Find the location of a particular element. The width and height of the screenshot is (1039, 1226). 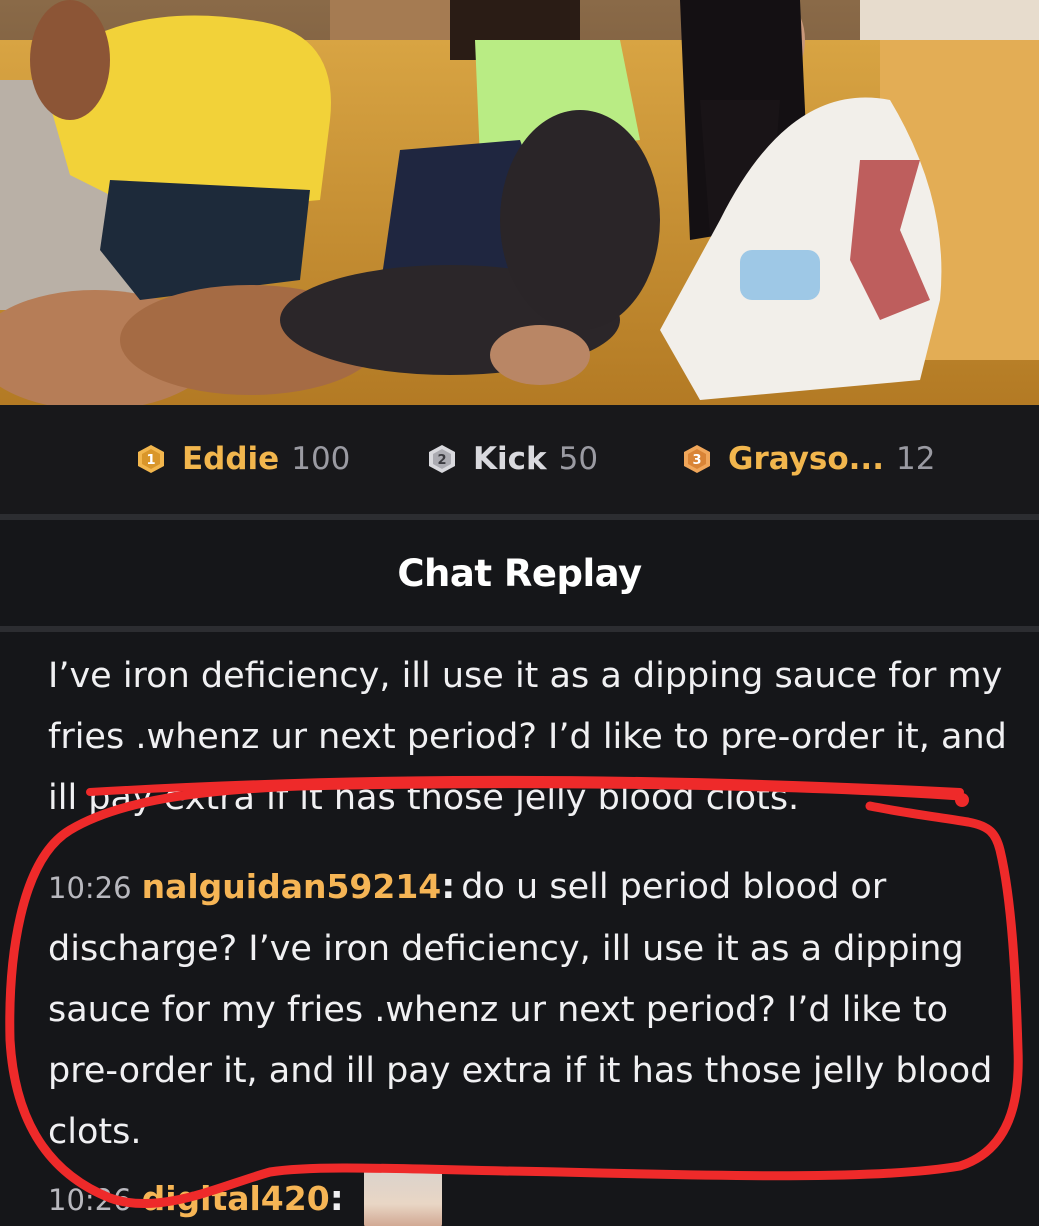

svg-text: 2 is located at coordinates (441, 460).